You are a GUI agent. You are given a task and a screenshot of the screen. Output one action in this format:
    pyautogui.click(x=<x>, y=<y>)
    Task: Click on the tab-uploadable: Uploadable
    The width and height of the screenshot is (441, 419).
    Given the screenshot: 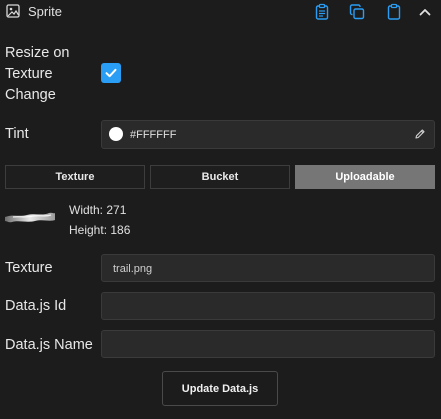 What is the action you would take?
    pyautogui.click(x=365, y=177)
    